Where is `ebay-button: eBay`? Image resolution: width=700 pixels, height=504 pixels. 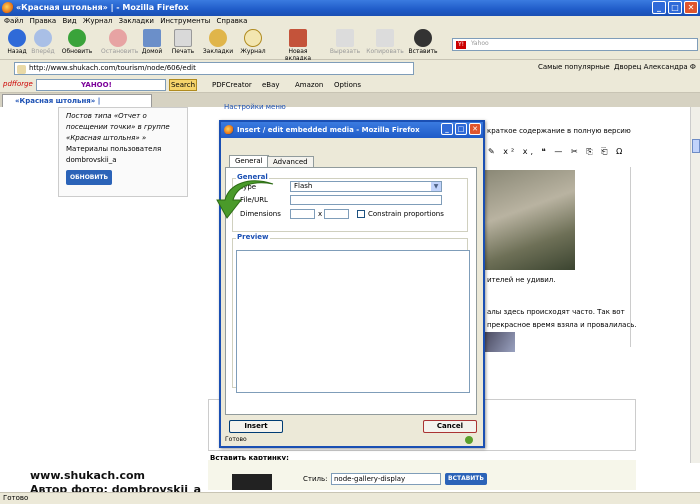 ebay-button: eBay is located at coordinates (271, 85).